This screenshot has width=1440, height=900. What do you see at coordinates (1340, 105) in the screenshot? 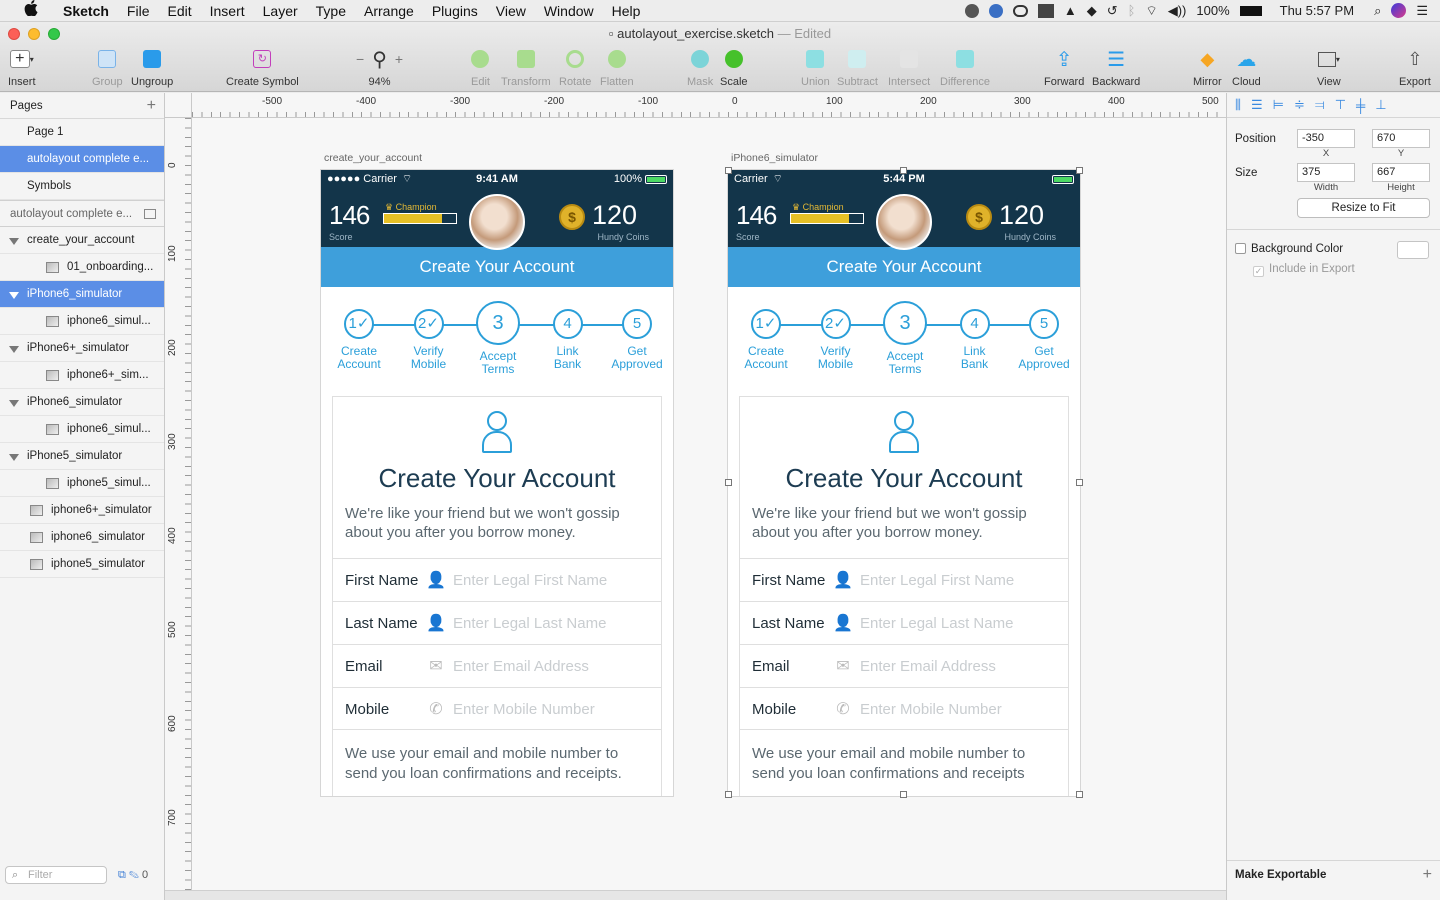
I see `align-top-icon: ⊤` at bounding box center [1340, 105].